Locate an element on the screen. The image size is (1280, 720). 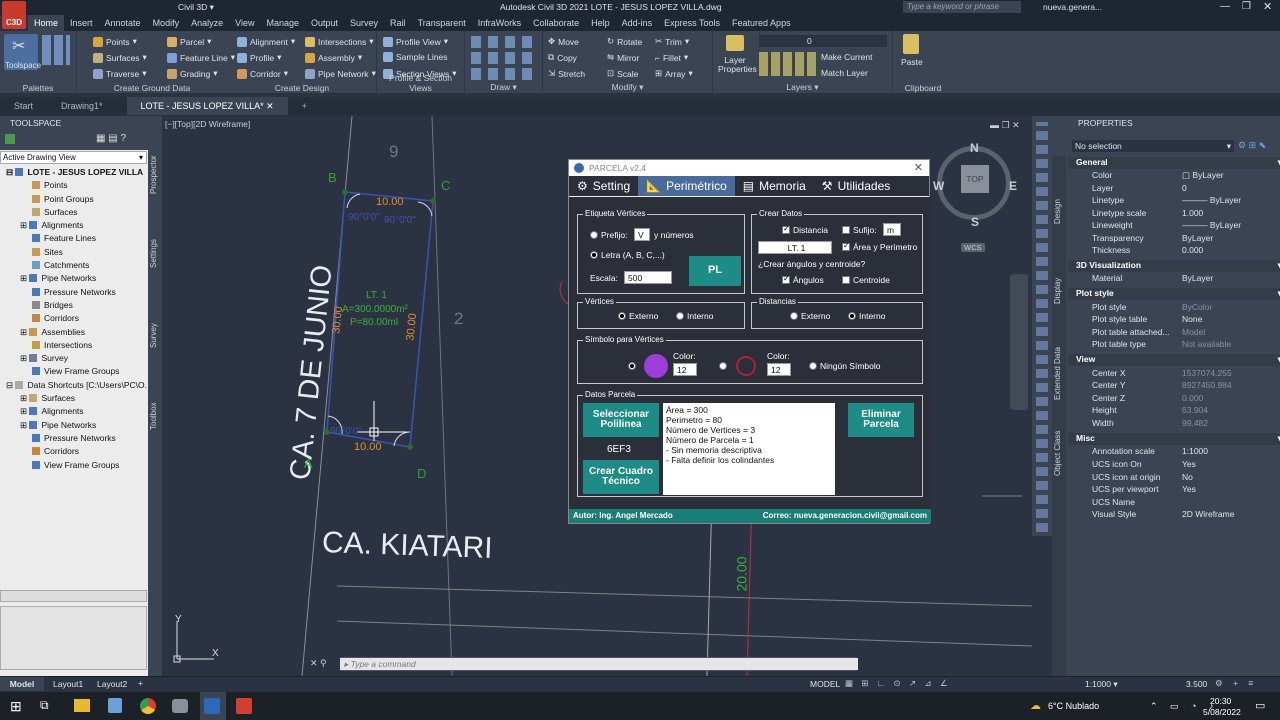
command-close-icon: ✕ ⚲ is located at coordinates (318, 663).